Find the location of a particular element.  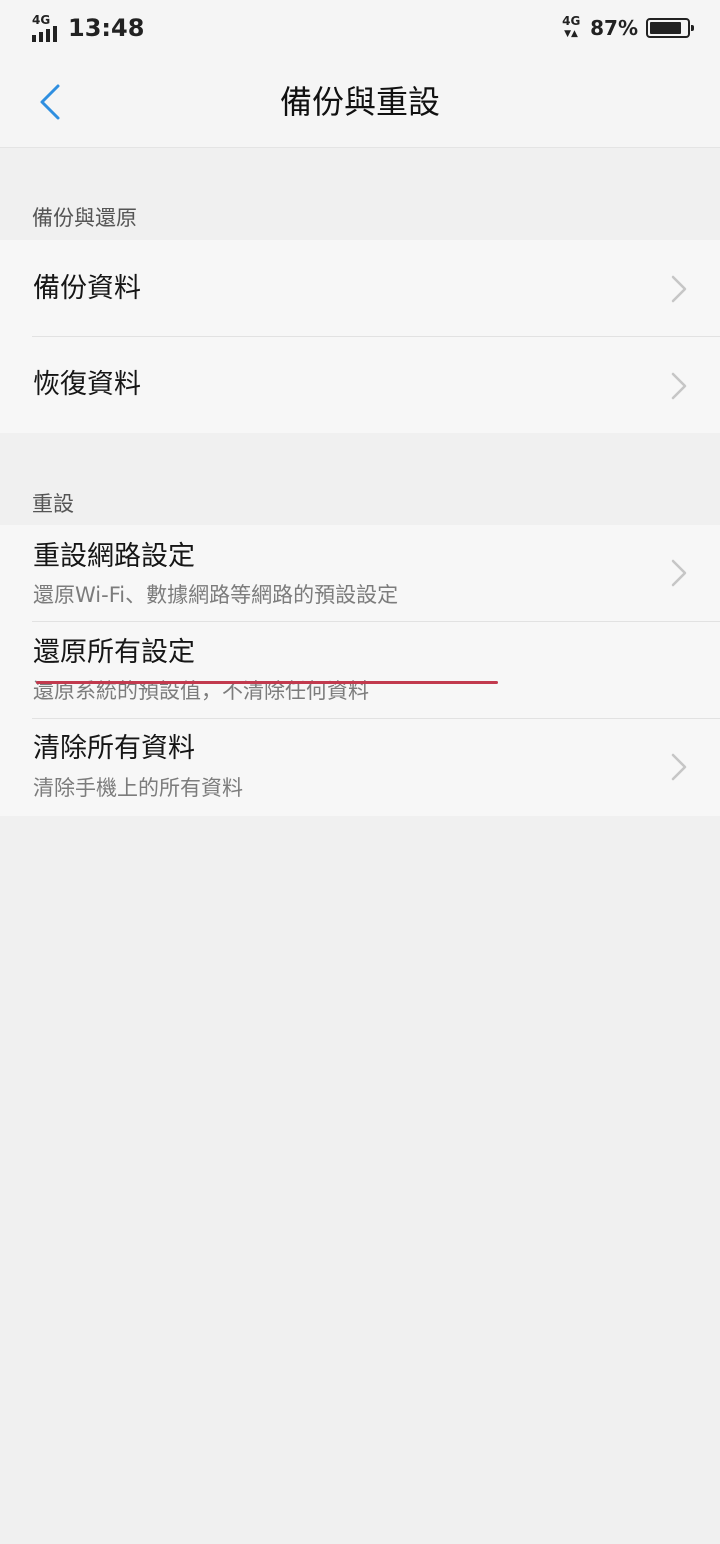

erase-all-data-title: 清除所有資料 is located at coordinates (114, 748).